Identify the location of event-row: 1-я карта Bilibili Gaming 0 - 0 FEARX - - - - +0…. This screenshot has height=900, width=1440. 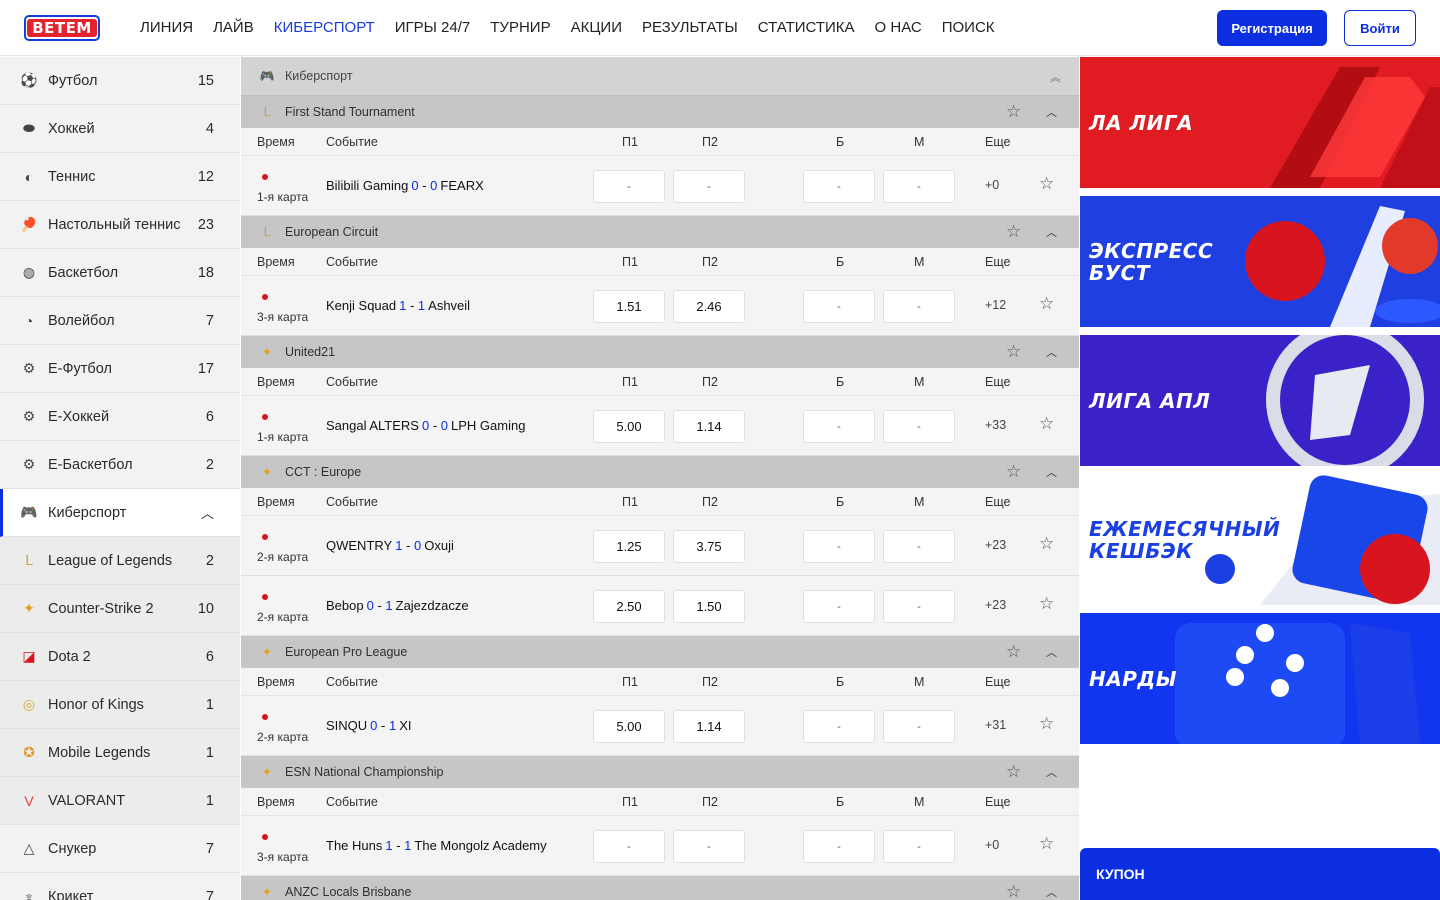
(660, 186).